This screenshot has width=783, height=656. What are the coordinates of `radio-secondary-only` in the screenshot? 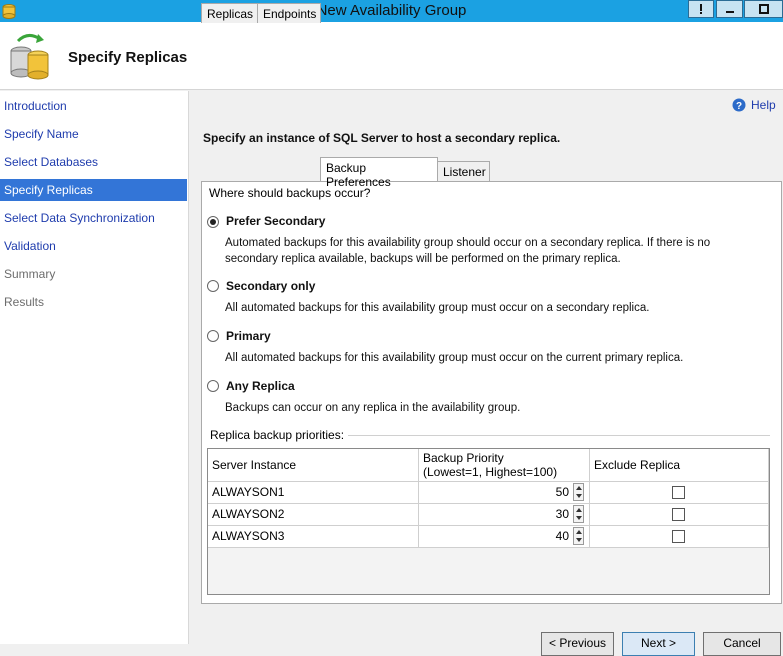 It's located at (213, 286).